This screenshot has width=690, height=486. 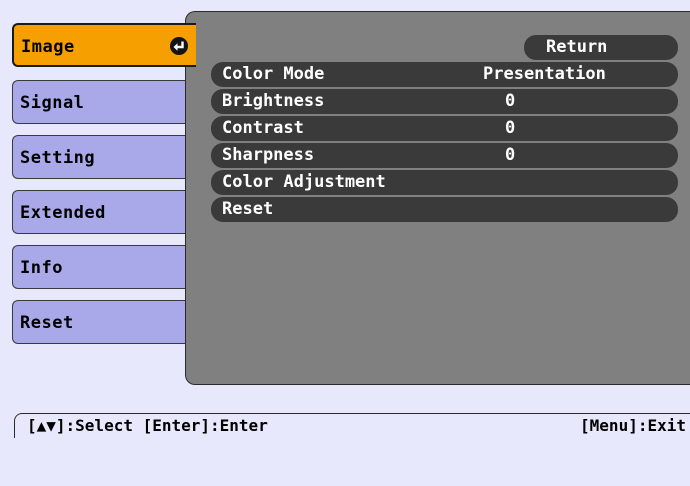 What do you see at coordinates (248, 209) in the screenshot?
I see `row-label: Reset` at bounding box center [248, 209].